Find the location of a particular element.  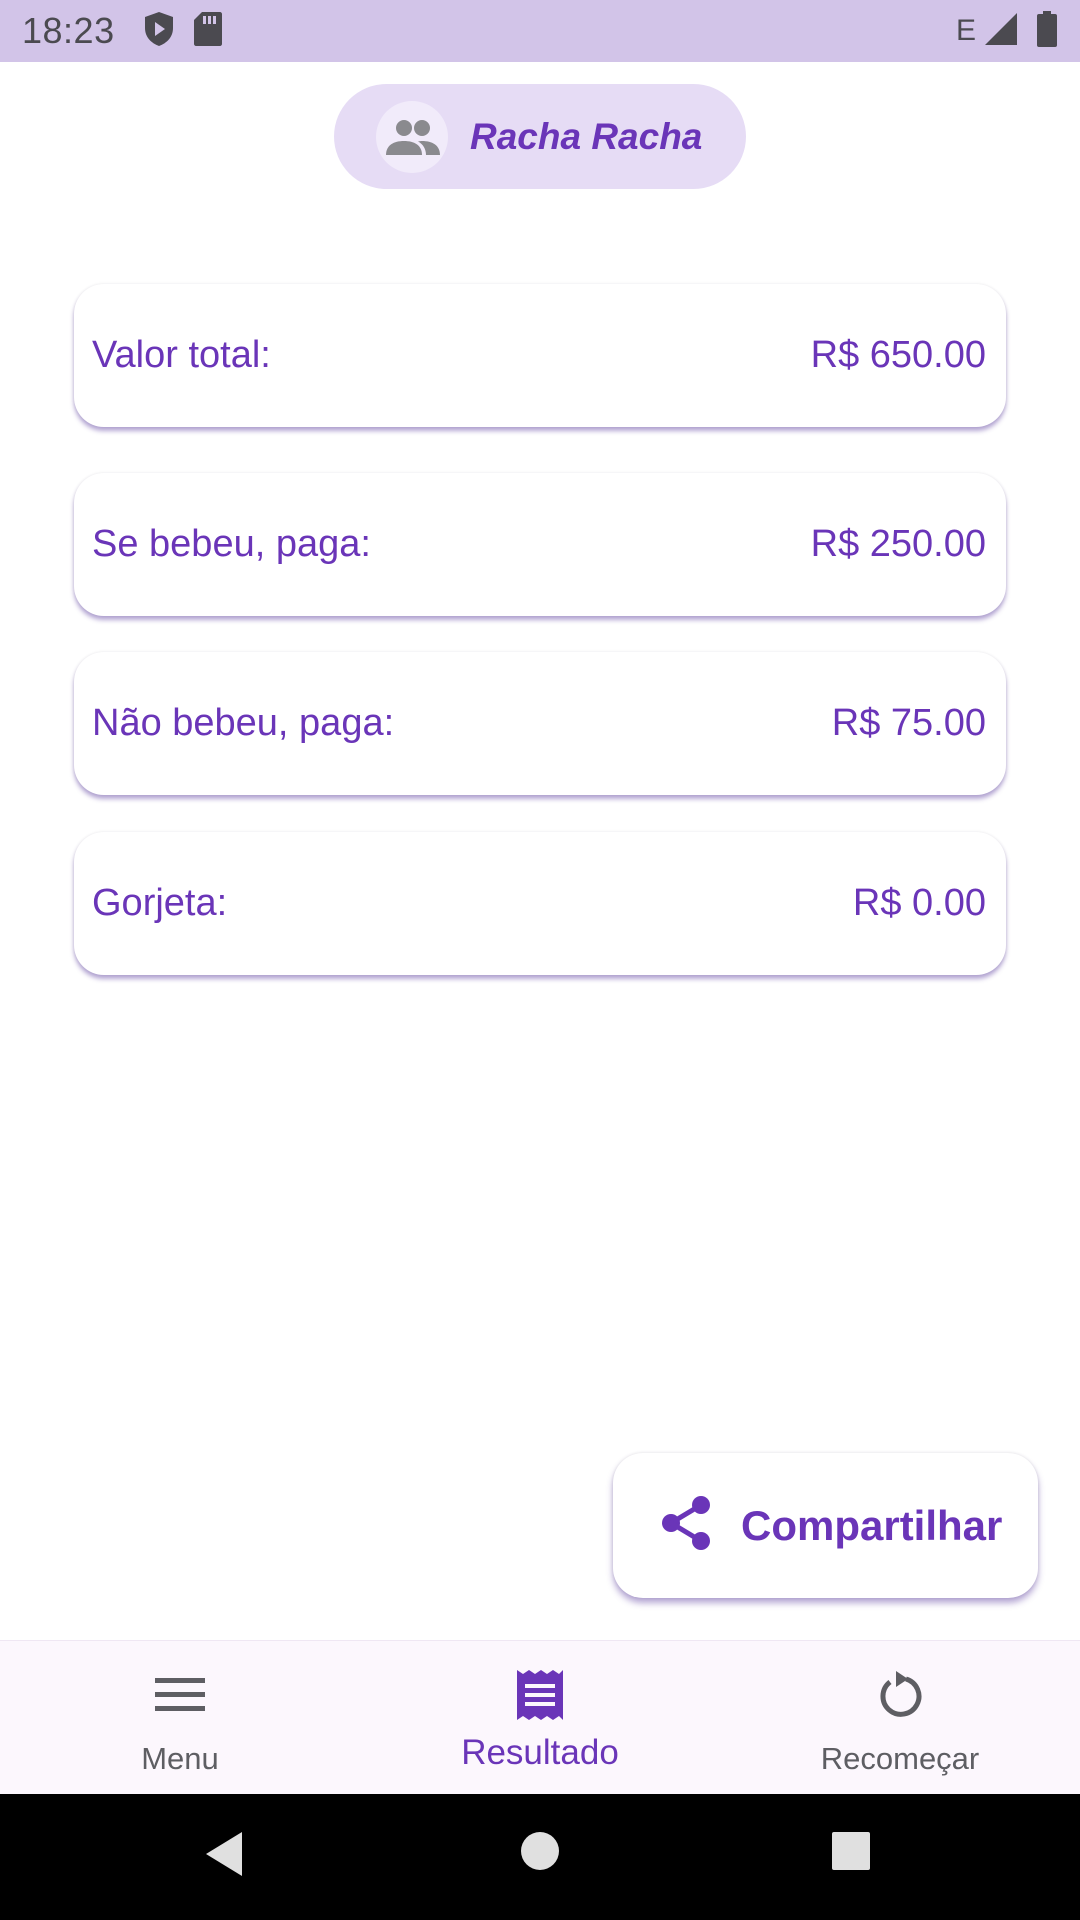

recents-icon is located at coordinates (851, 1853).